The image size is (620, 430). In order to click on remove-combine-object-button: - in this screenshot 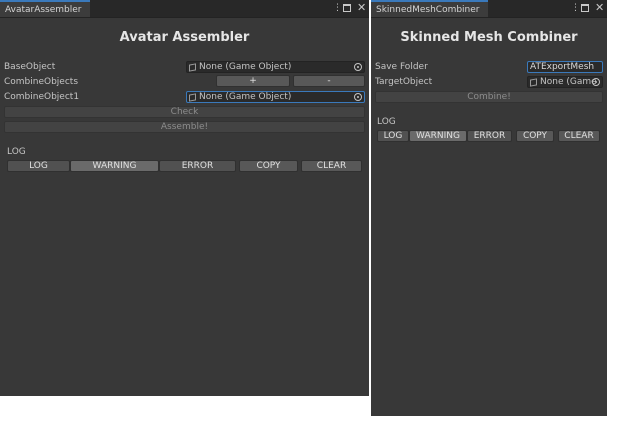, I will do `click(329, 81)`.